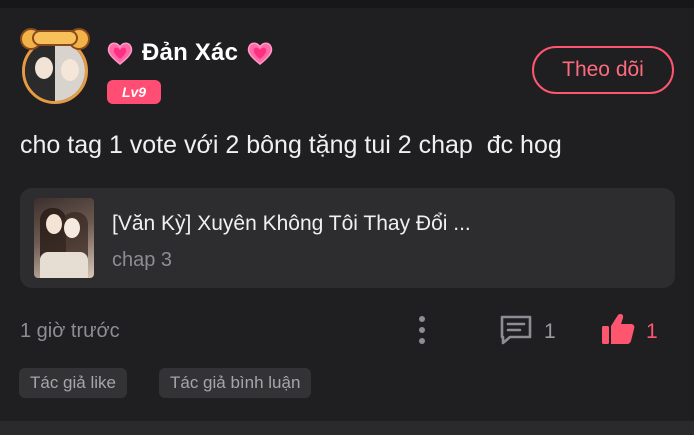 The height and width of the screenshot is (435, 694). What do you see at coordinates (347, 4) in the screenshot?
I see `top-divider` at bounding box center [347, 4].